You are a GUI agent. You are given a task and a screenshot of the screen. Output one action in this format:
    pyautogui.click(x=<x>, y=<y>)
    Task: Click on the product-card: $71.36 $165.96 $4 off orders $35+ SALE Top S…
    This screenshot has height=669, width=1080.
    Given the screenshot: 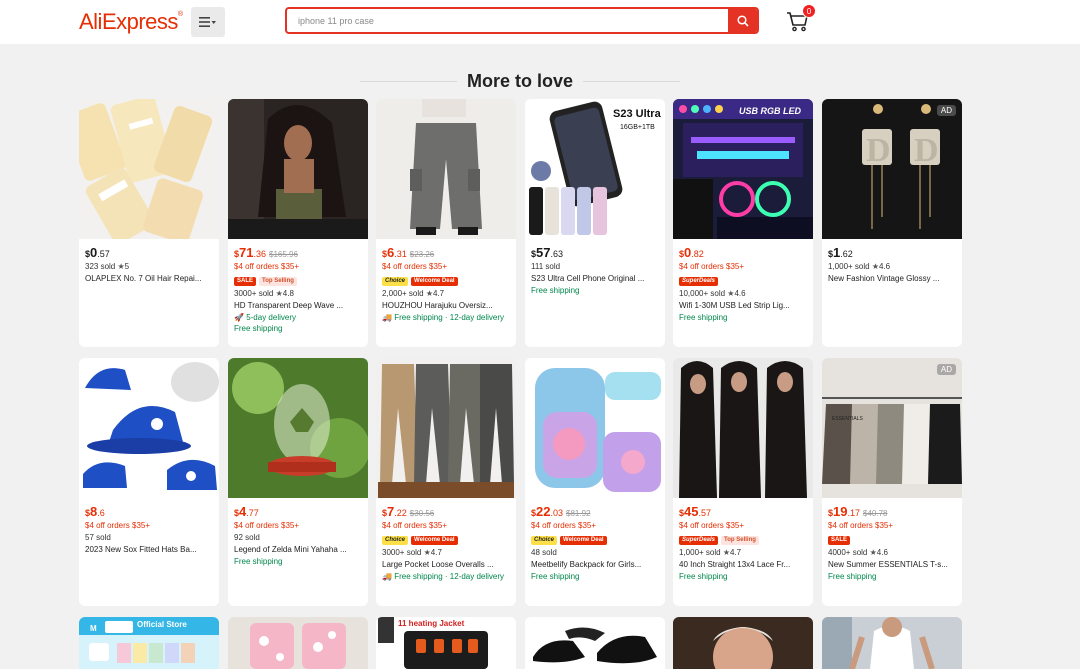 What is the action you would take?
    pyautogui.click(x=298, y=223)
    